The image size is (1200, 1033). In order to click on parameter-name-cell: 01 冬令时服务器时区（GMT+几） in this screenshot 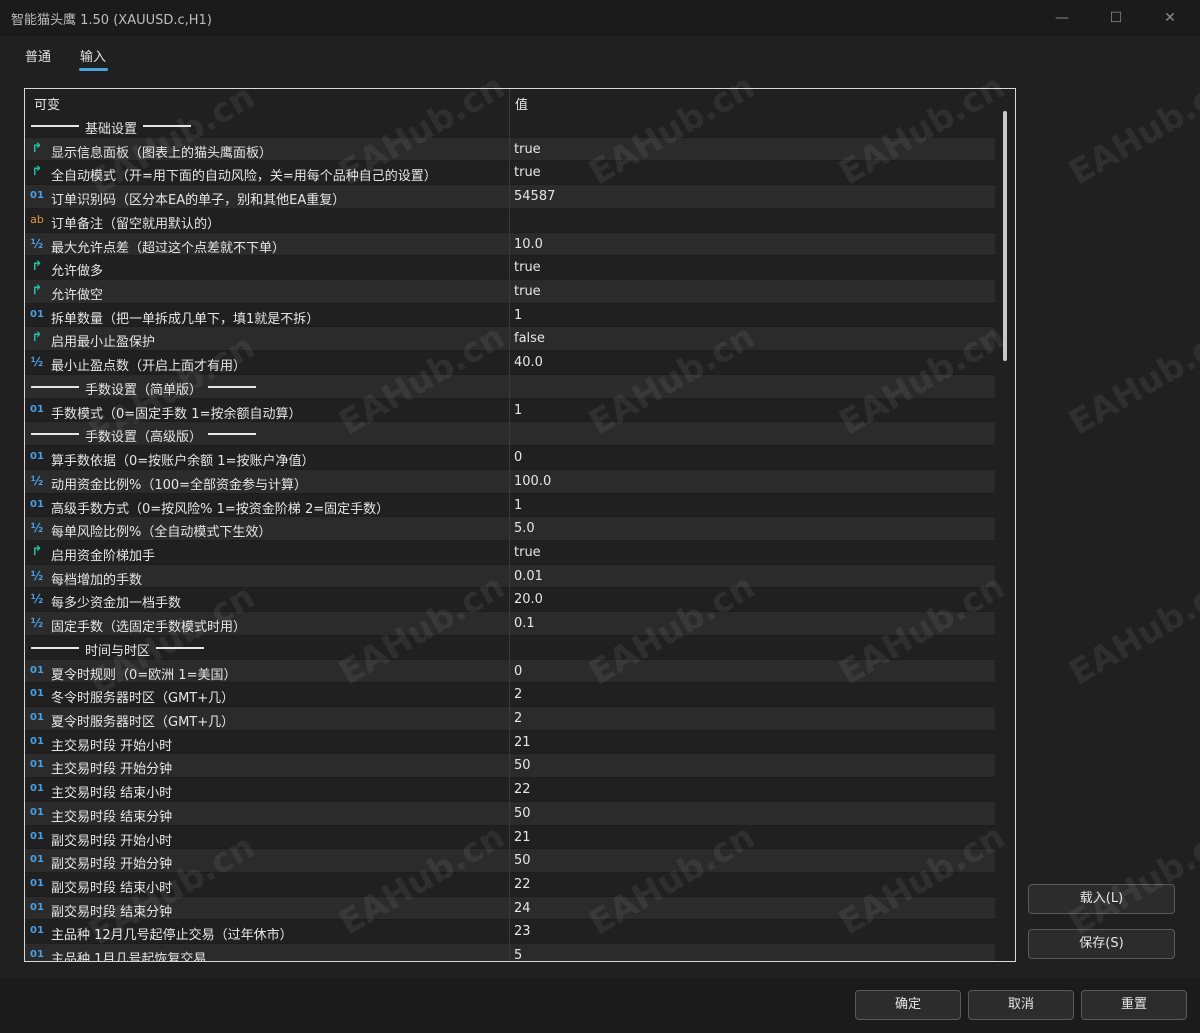, I will do `click(267, 694)`.